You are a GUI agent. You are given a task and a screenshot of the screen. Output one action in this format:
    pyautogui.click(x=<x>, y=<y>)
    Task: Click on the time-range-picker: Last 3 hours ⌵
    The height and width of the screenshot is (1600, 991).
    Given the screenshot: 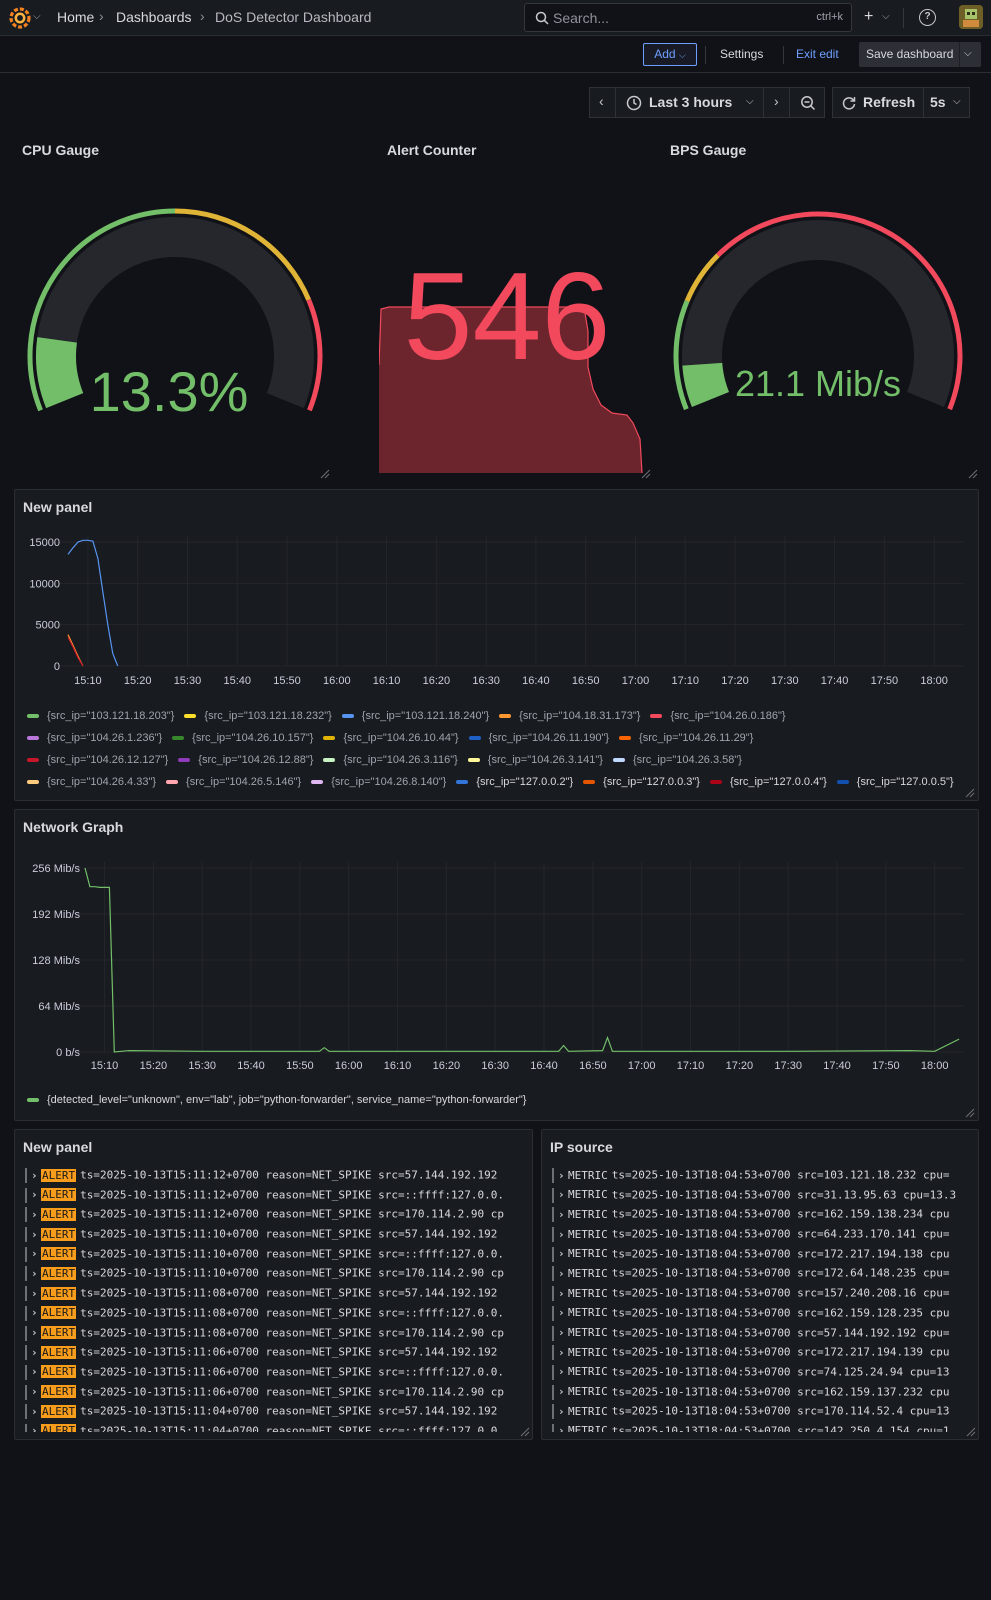 What is the action you would take?
    pyautogui.click(x=689, y=102)
    